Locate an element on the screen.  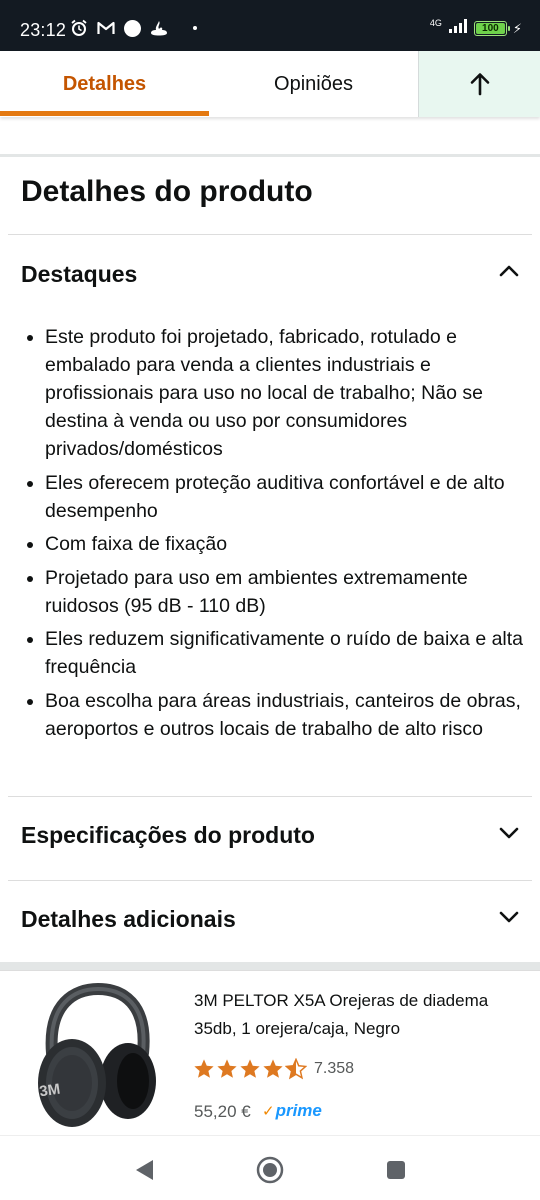
star-half-icon is located at coordinates (296, 1069).